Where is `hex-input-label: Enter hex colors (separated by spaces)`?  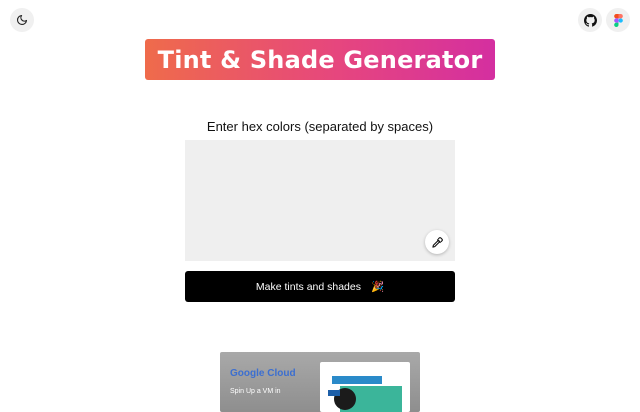
hex-input-label: Enter hex colors (separated by spaces) is located at coordinates (320, 126).